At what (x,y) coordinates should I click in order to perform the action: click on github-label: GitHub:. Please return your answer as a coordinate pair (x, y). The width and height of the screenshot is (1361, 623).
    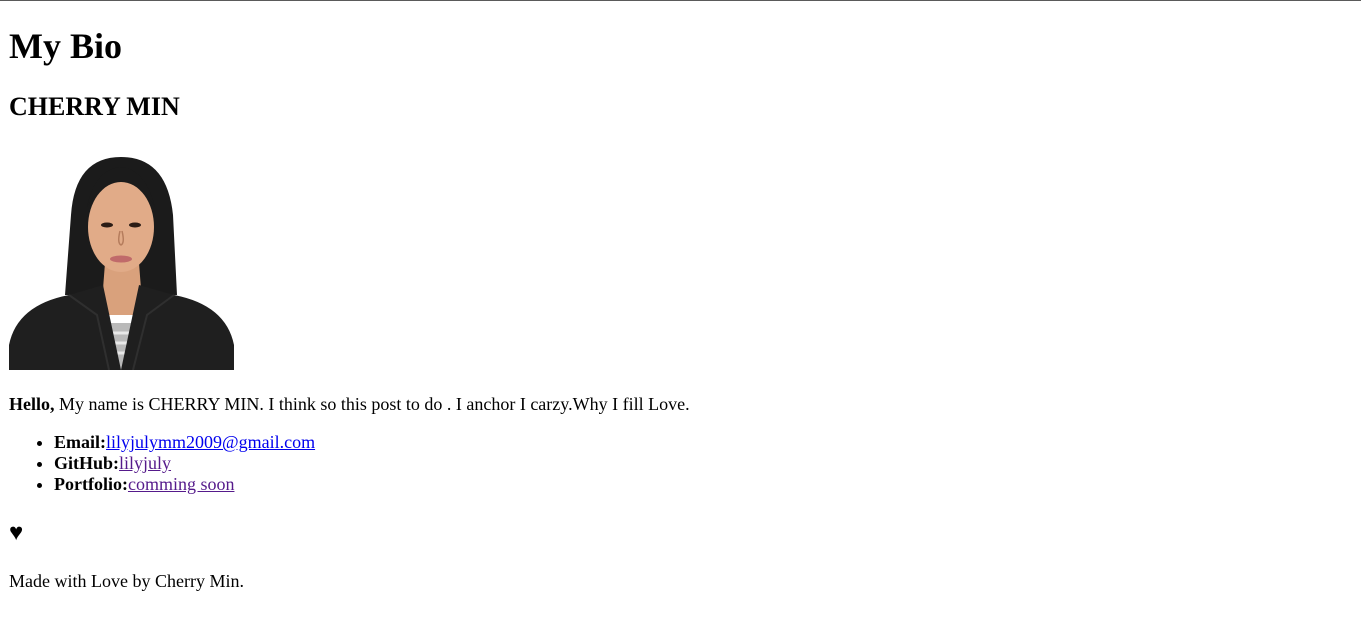
    Looking at the image, I should click on (87, 463).